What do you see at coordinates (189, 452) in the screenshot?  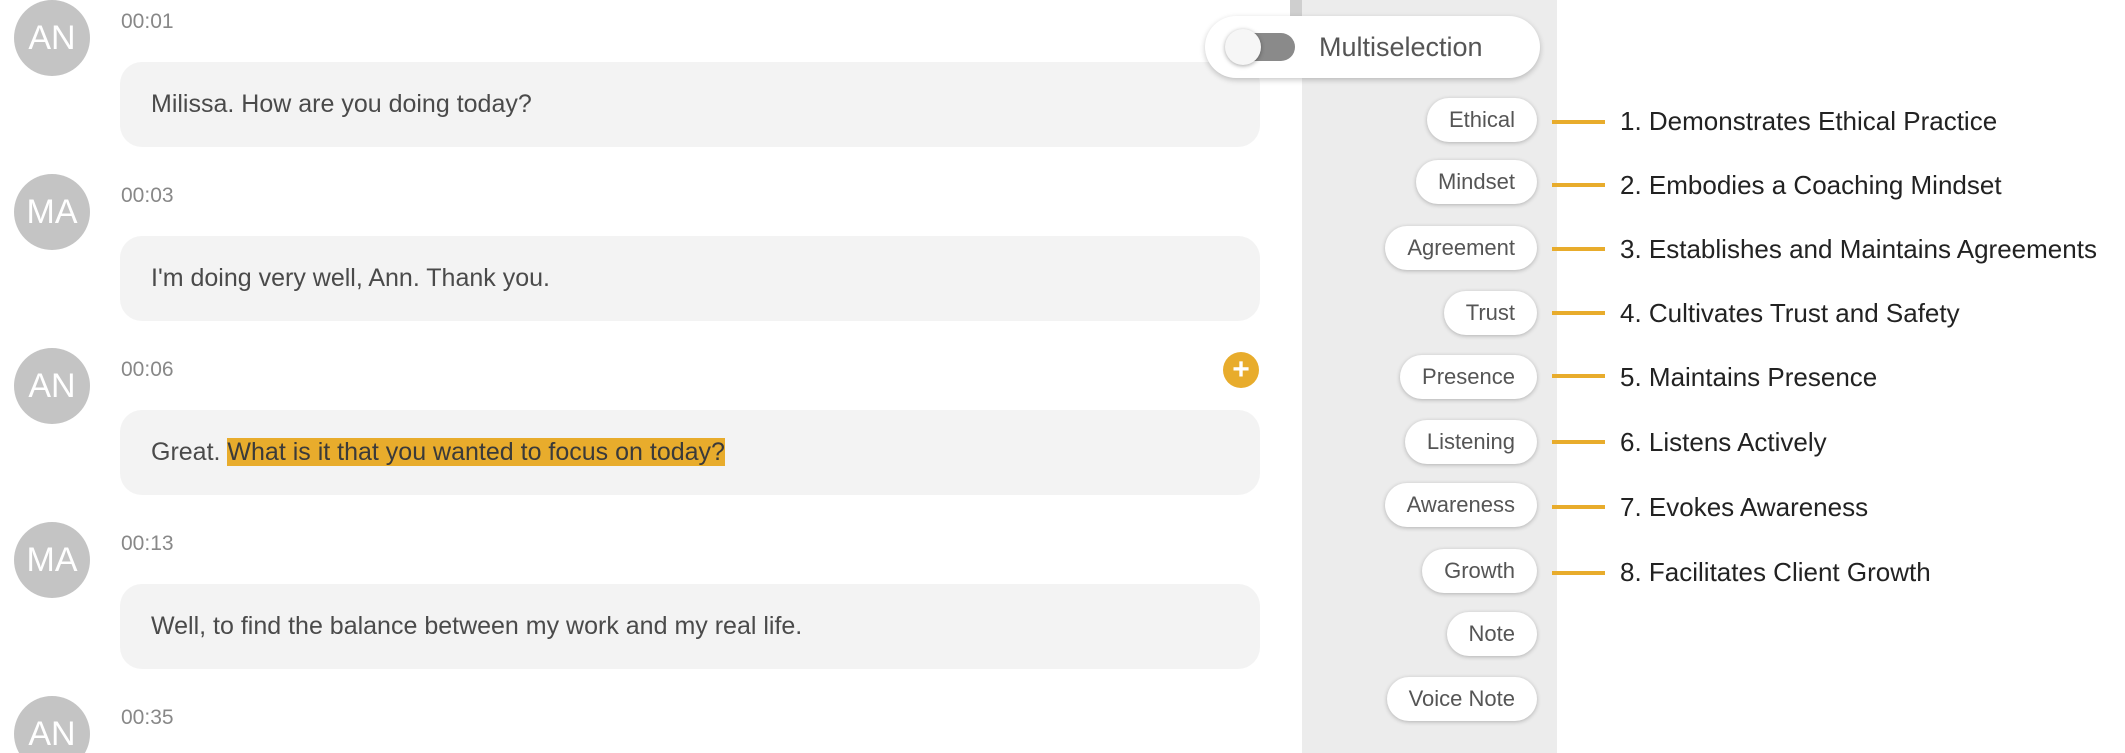 I see `message-text: Great.` at bounding box center [189, 452].